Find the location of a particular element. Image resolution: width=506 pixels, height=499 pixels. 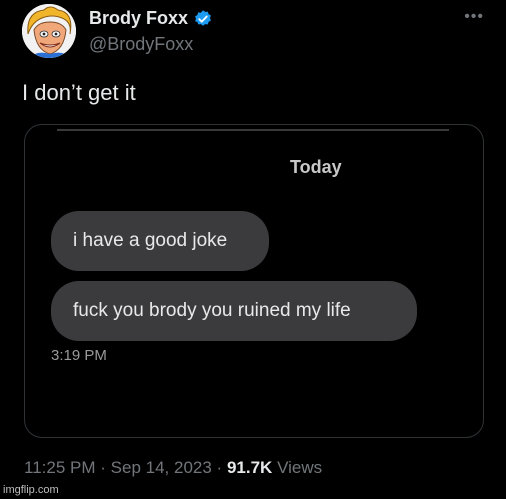

more-options-icon: ••• is located at coordinates (474, 17).